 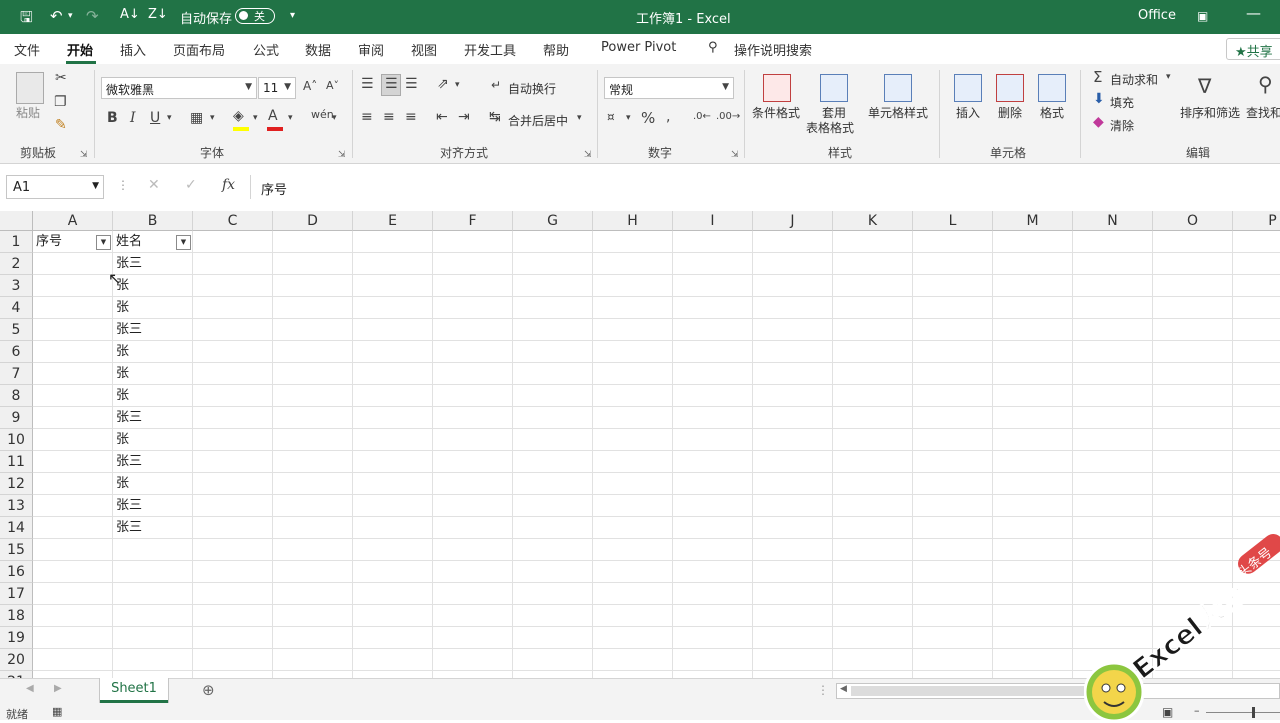 What do you see at coordinates (26, 19) in the screenshot?
I see `save-icon: 🖫` at bounding box center [26, 19].